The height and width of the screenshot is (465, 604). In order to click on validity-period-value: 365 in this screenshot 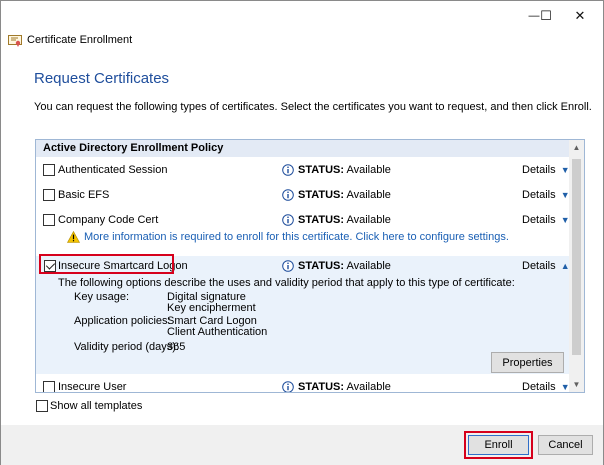, I will do `click(176, 347)`.